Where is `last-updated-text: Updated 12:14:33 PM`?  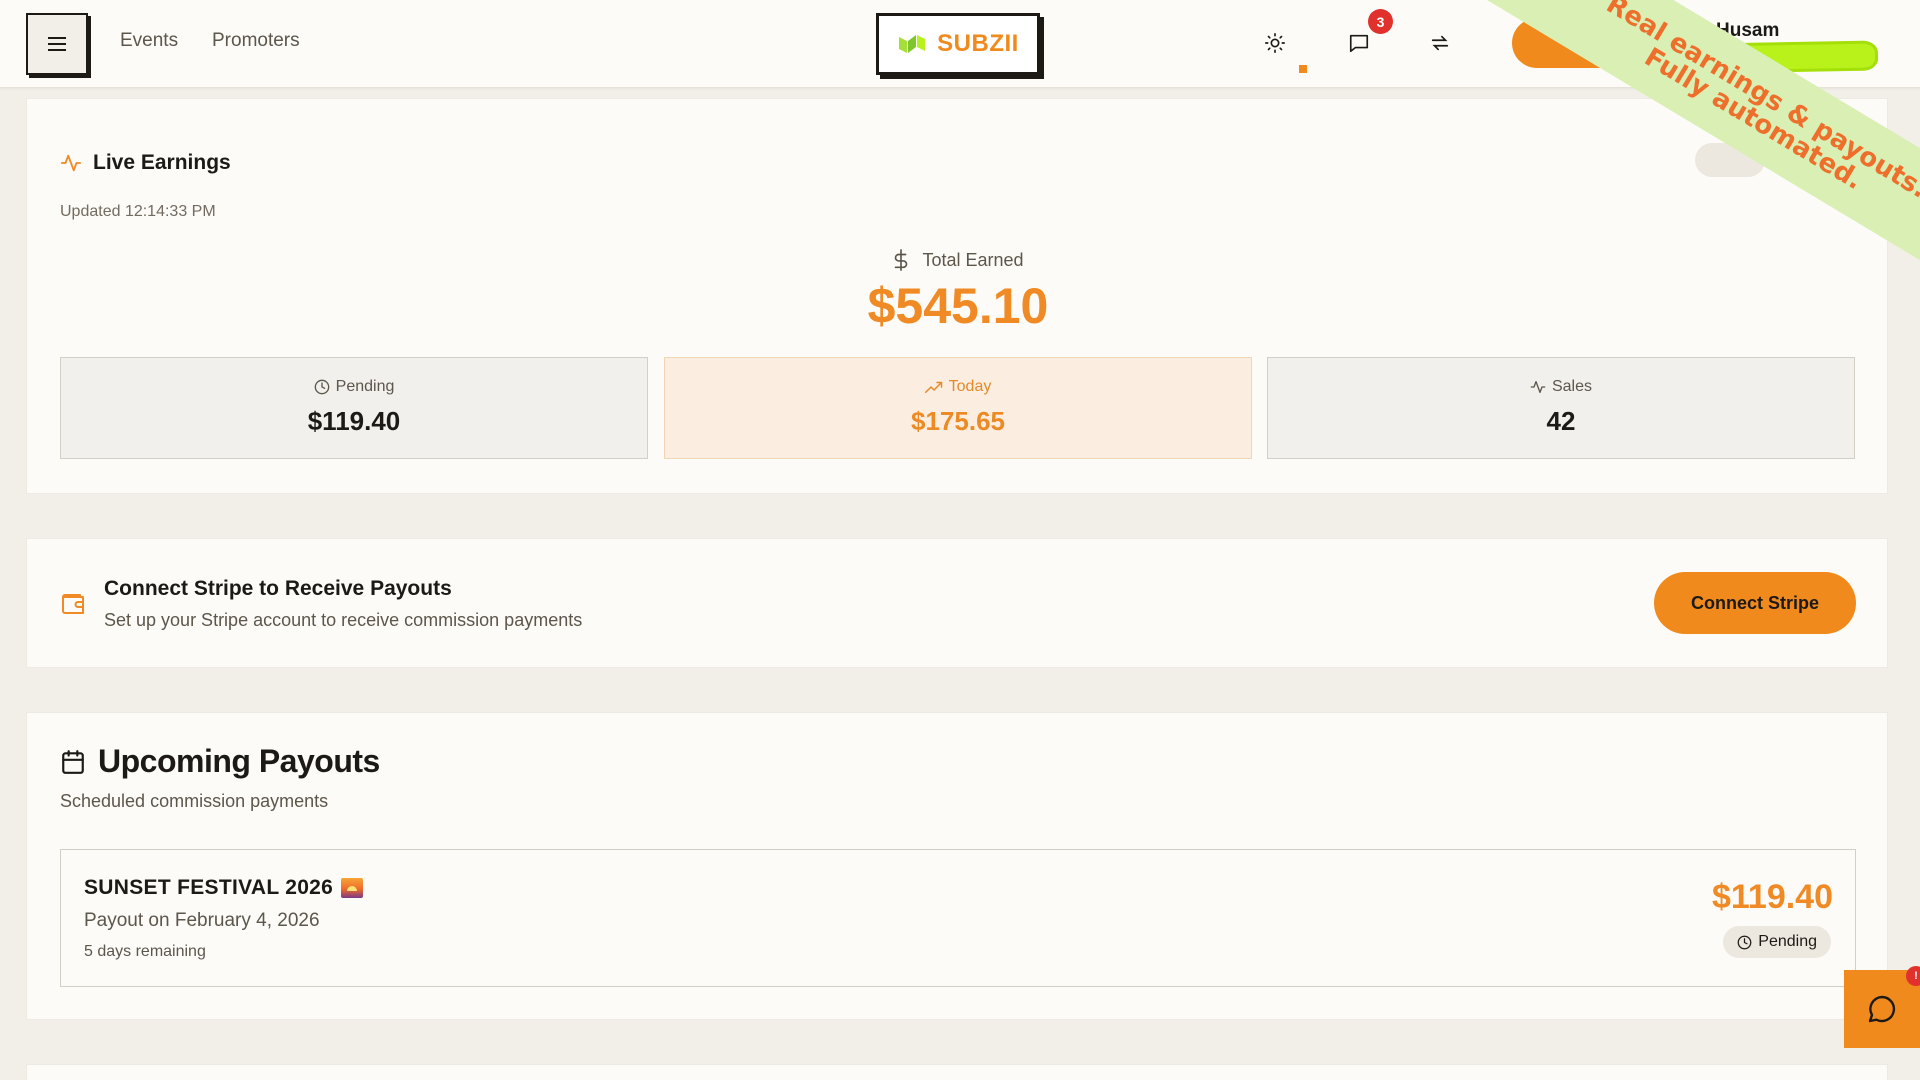 last-updated-text: Updated 12:14:33 PM is located at coordinates (138, 211).